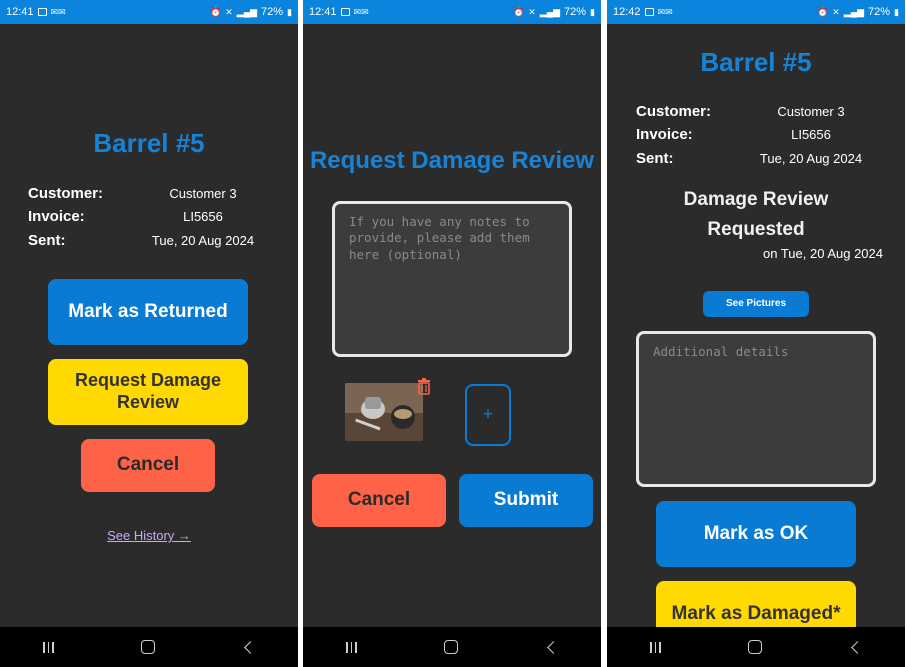 The image size is (906, 667). I want to click on review-status-date: on Tue, 20 Aug 2024, so click(823, 253).